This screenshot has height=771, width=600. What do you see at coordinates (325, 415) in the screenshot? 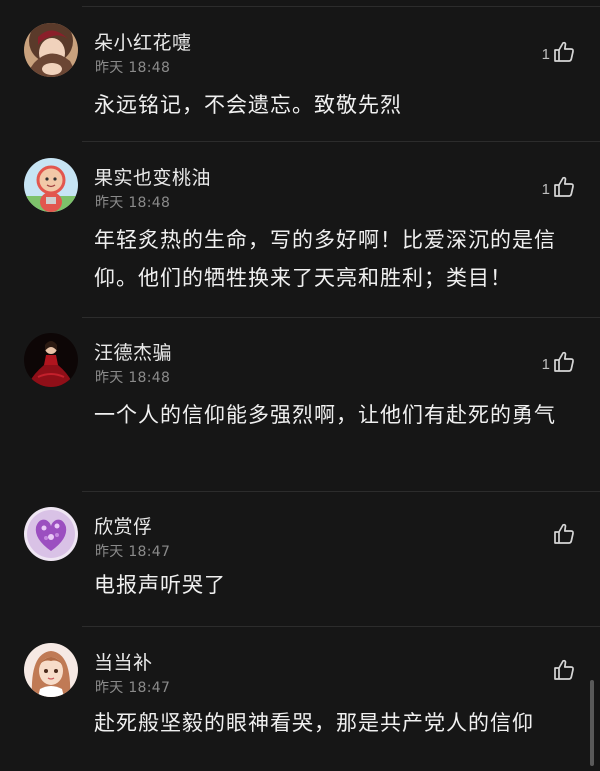
I see `comment-text: 一个人的信仰能多强烈啊，让他们有赴死的勇气` at bounding box center [325, 415].